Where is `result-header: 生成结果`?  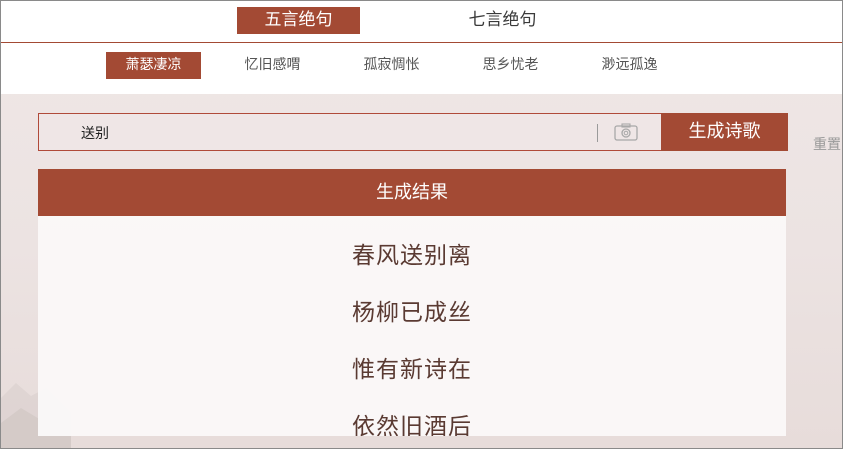 result-header: 生成结果 is located at coordinates (412, 192).